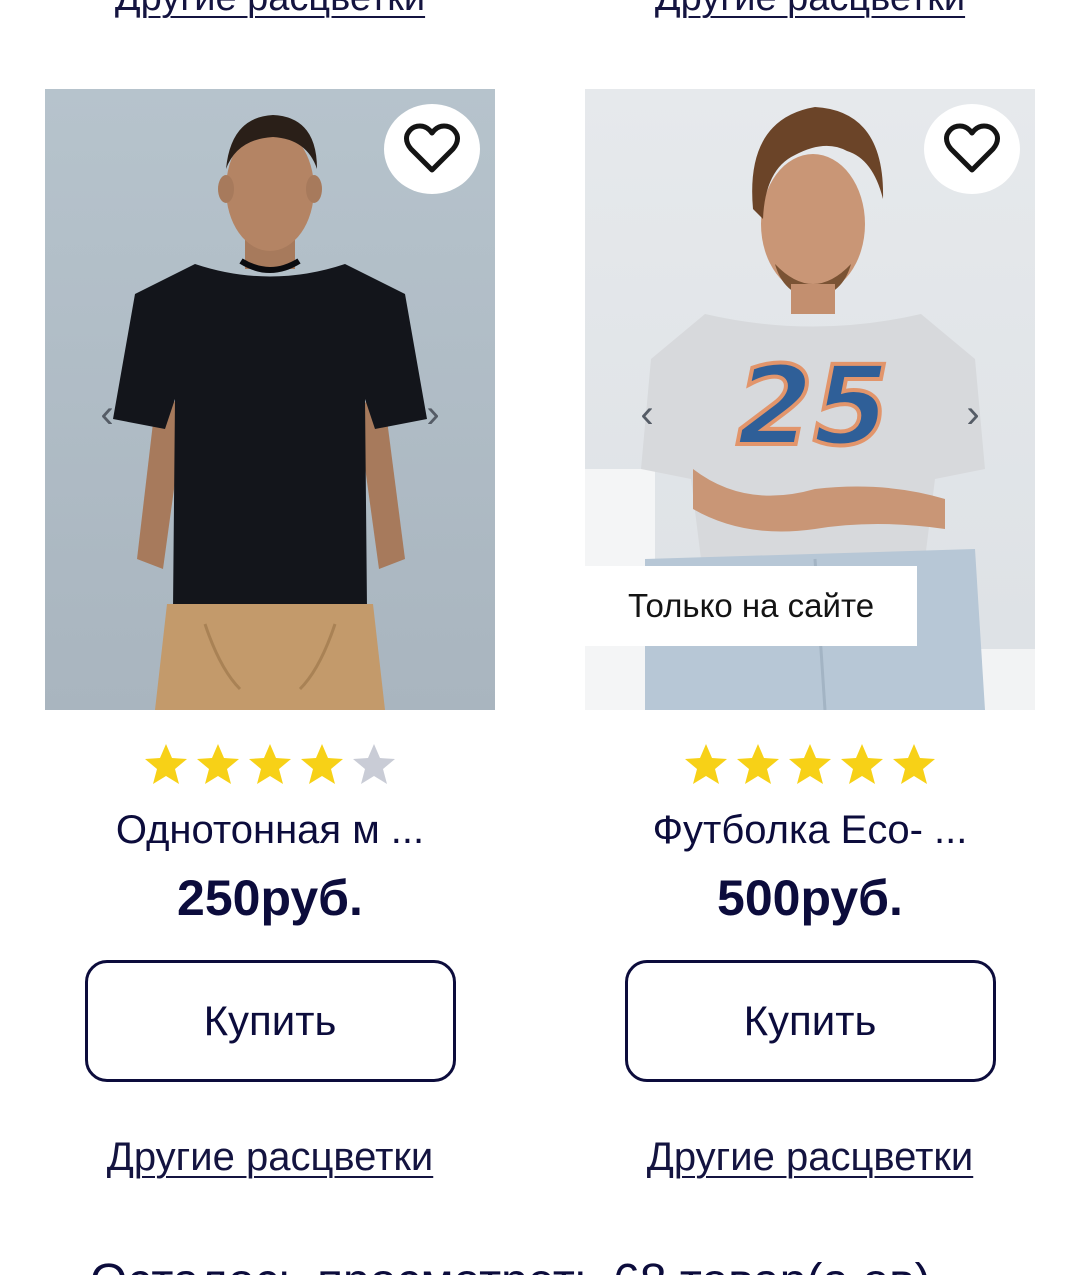  I want to click on star-empty-icon, so click(374, 766).